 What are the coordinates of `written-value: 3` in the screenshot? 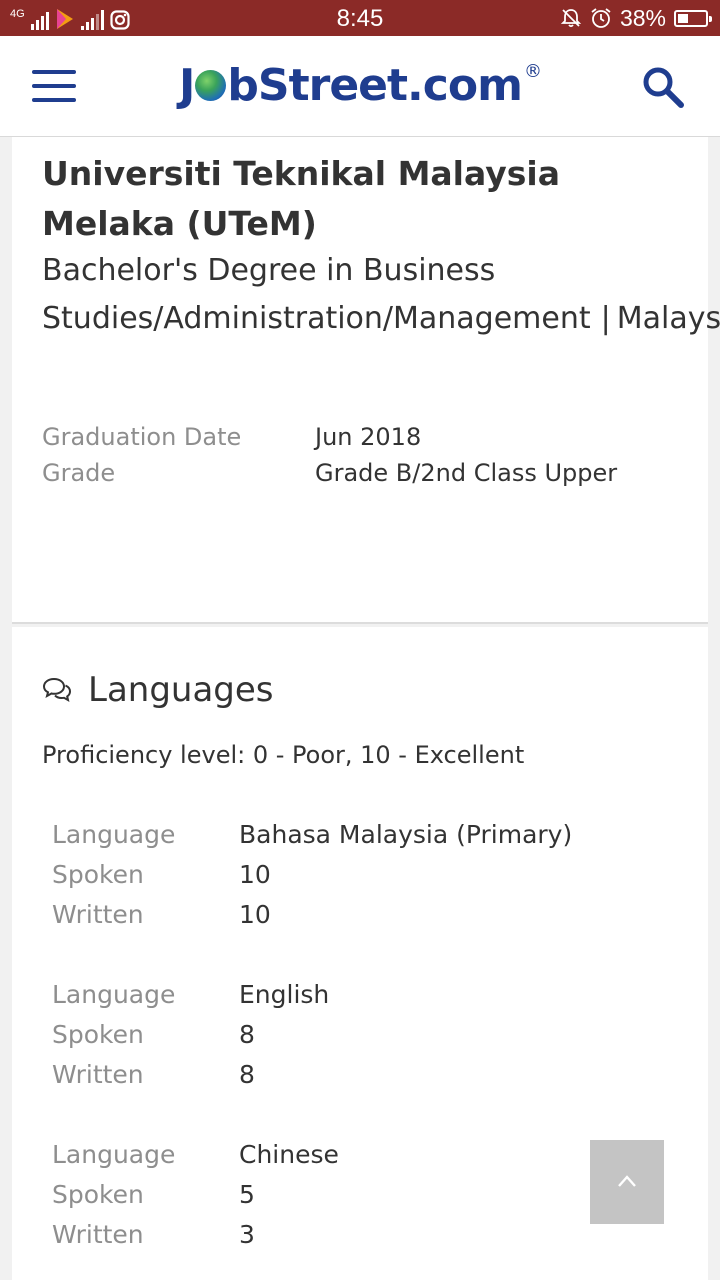 It's located at (247, 1234).